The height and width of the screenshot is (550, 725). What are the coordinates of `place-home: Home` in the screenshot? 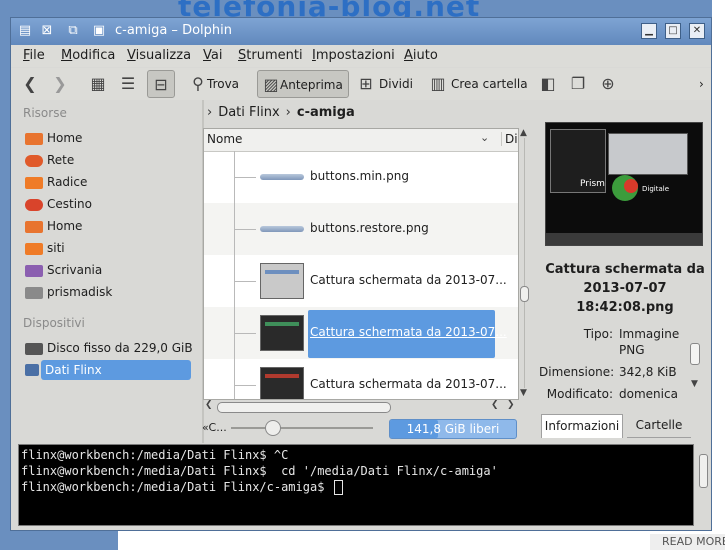 It's located at (106, 138).